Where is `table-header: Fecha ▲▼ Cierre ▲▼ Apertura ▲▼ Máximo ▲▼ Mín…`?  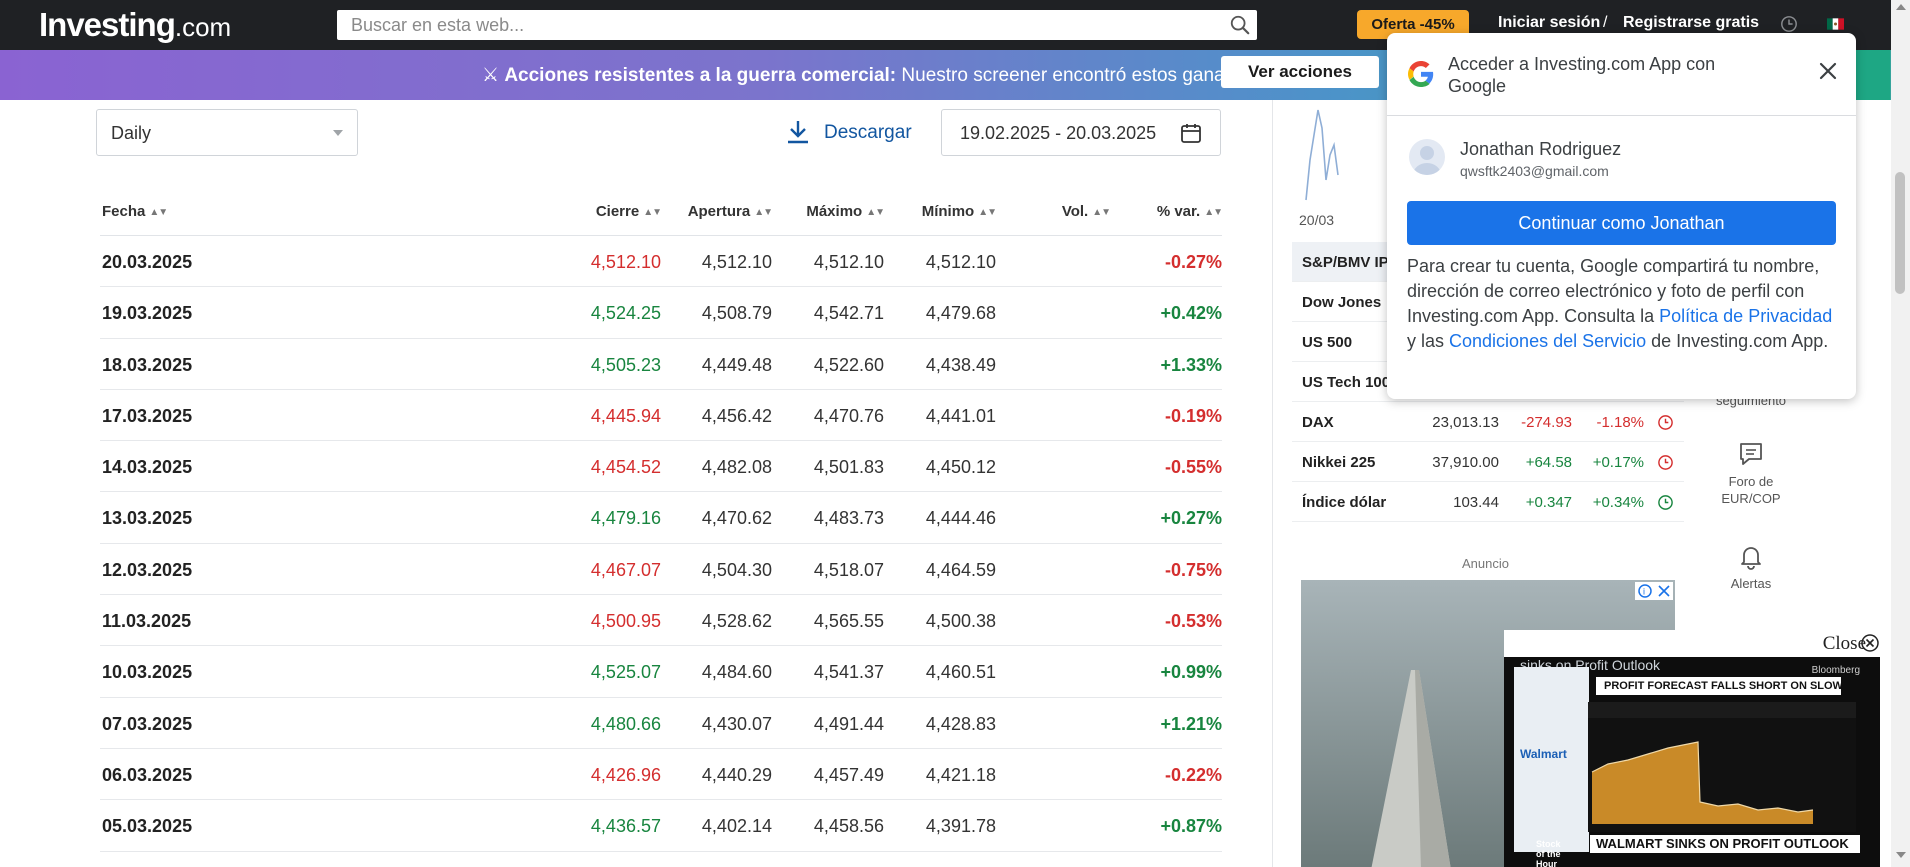 table-header: Fecha ▲▼ Cierre ▲▼ Apertura ▲▼ Máximo ▲▼ Mín… is located at coordinates (661, 215).